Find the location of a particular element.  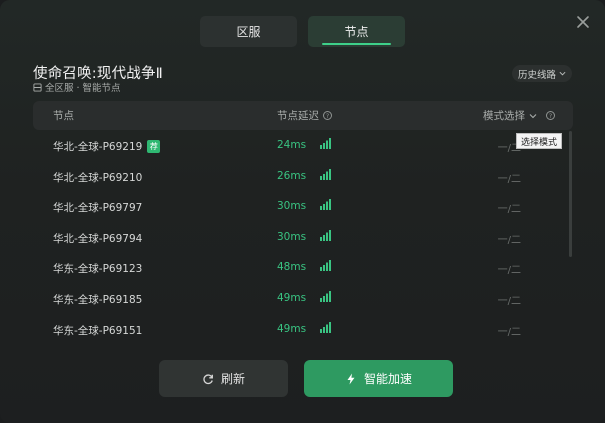

header-latency-label: 节点延迟 is located at coordinates (298, 116).